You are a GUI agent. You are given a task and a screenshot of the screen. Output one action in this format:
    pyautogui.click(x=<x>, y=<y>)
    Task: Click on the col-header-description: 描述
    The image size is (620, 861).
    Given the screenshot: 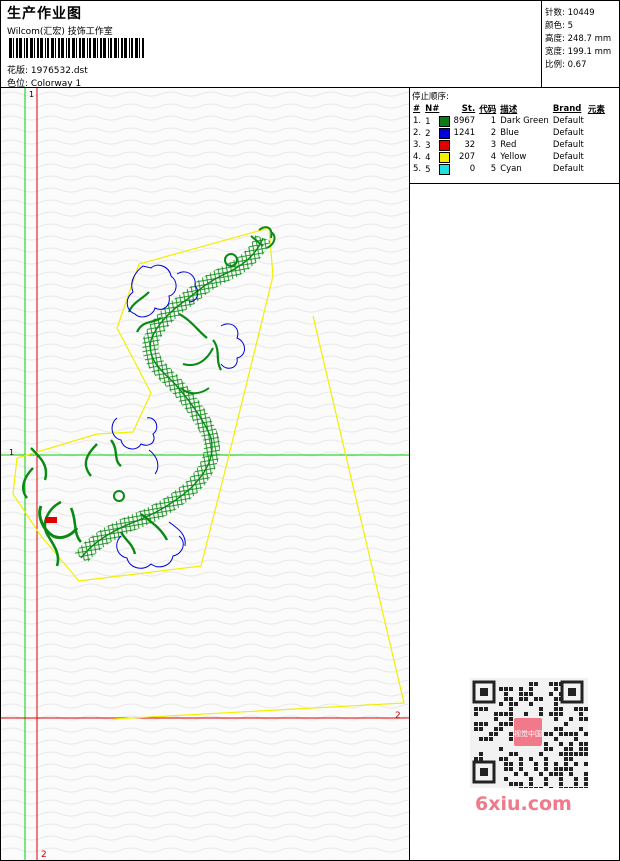 What is the action you would take?
    pyautogui.click(x=509, y=109)
    